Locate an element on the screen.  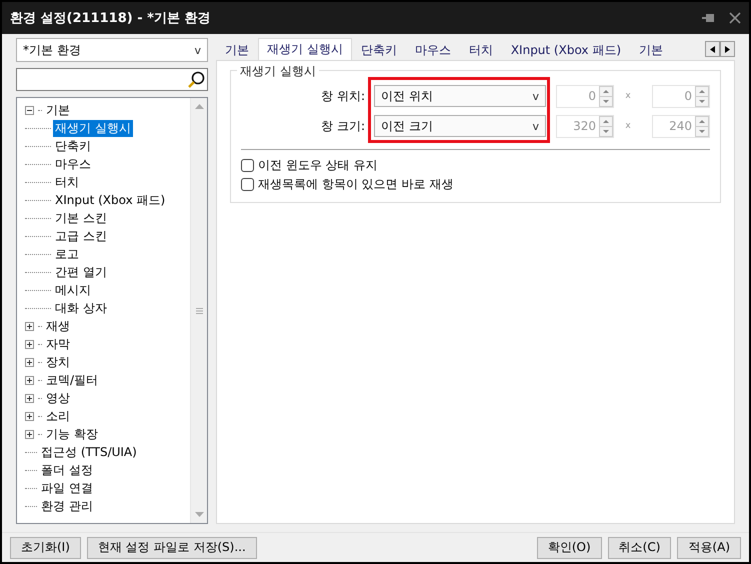
scroll-up-icon is located at coordinates (199, 106).